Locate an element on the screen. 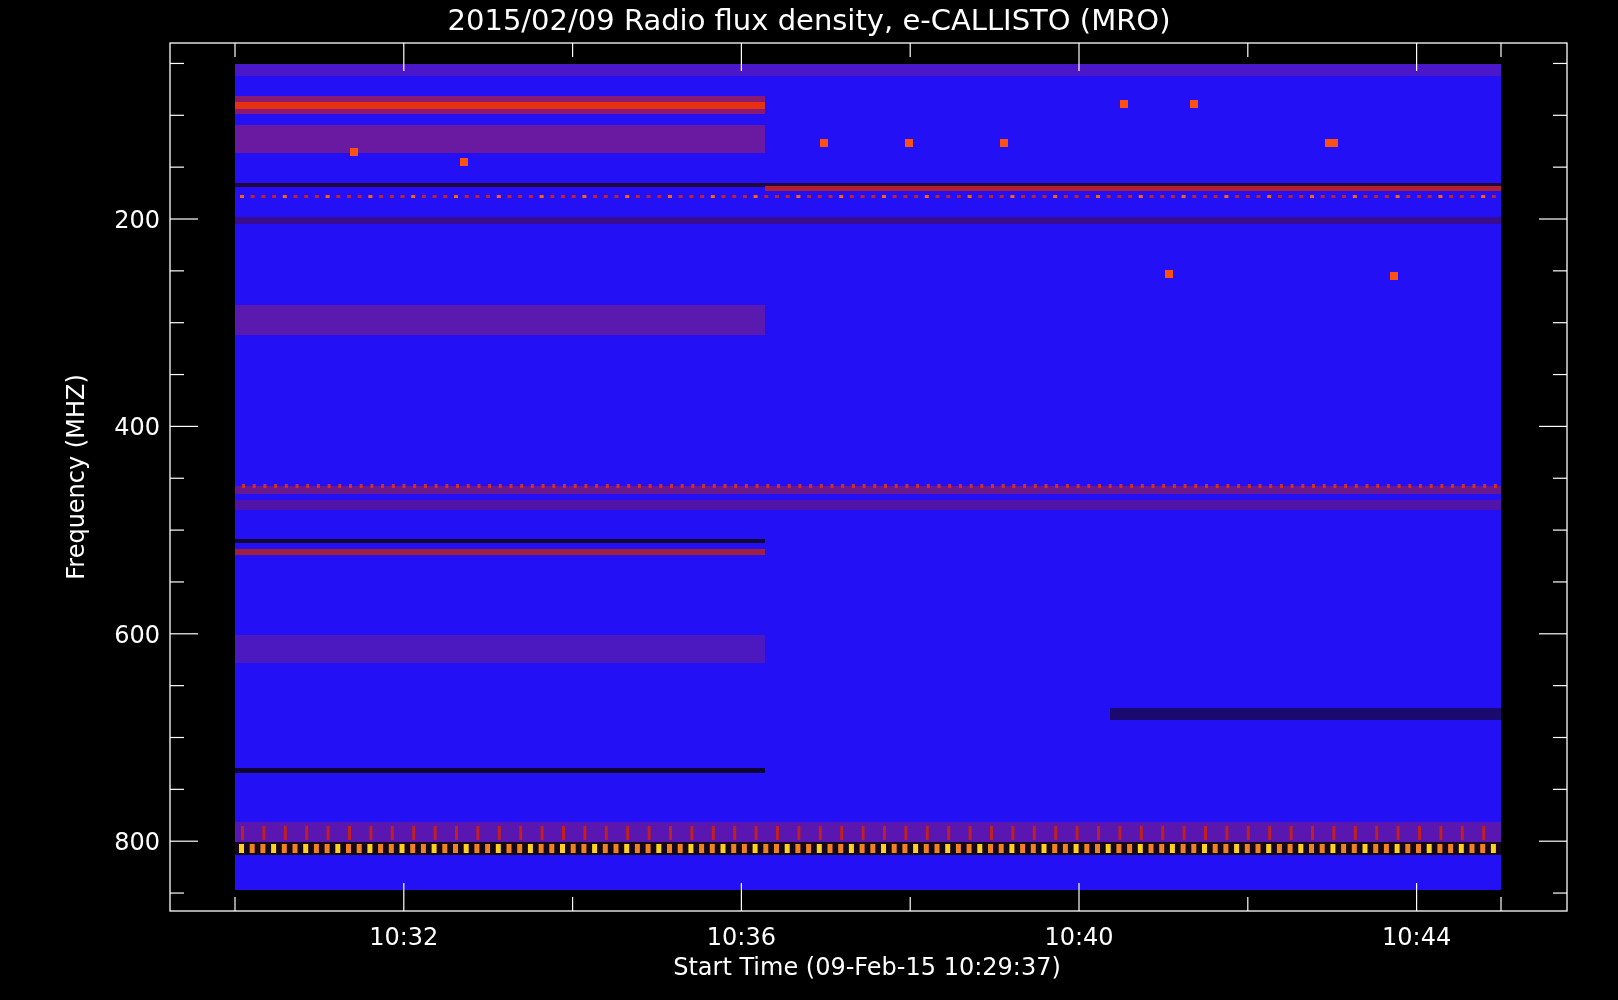 The image size is (1618, 1000). y-tick-label: 600 is located at coordinates (137, 634).